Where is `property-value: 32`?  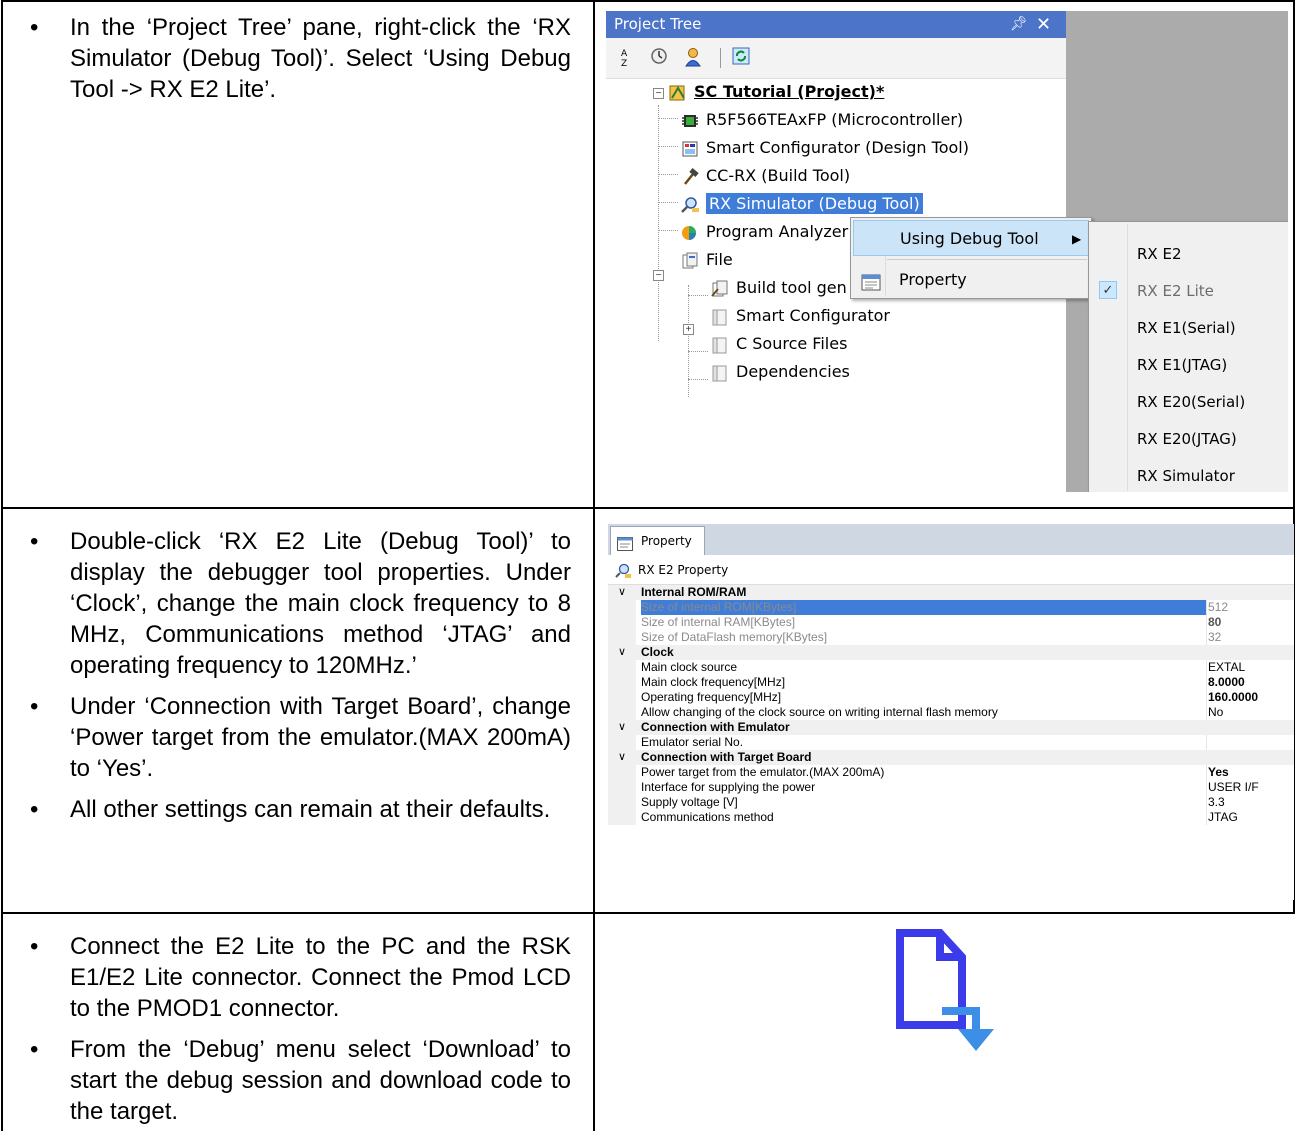 property-value: 32 is located at coordinates (1215, 637).